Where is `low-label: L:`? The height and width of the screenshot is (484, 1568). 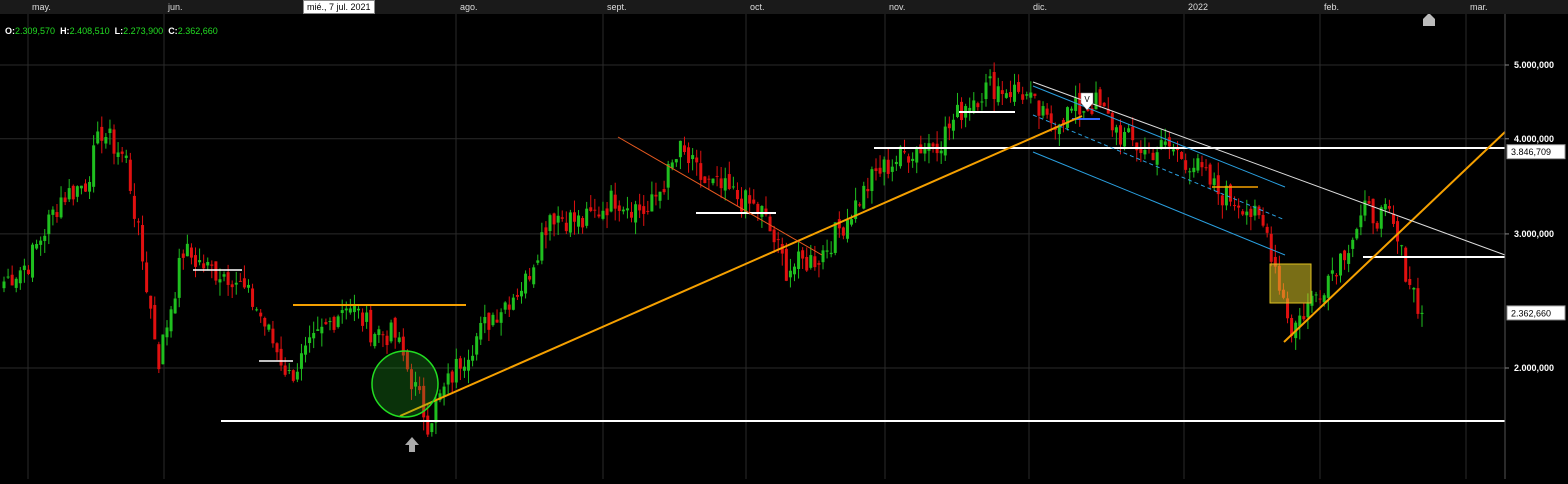 low-label: L: is located at coordinates (119, 31).